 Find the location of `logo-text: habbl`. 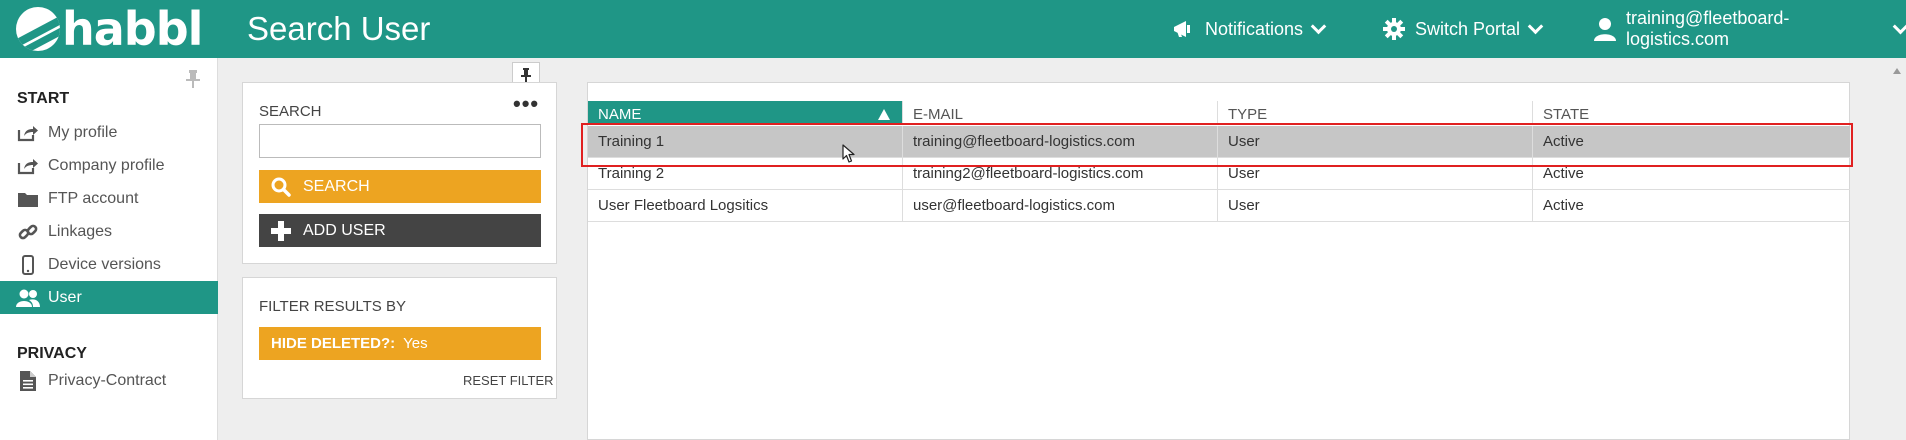

logo-text: habbl is located at coordinates (132, 29).